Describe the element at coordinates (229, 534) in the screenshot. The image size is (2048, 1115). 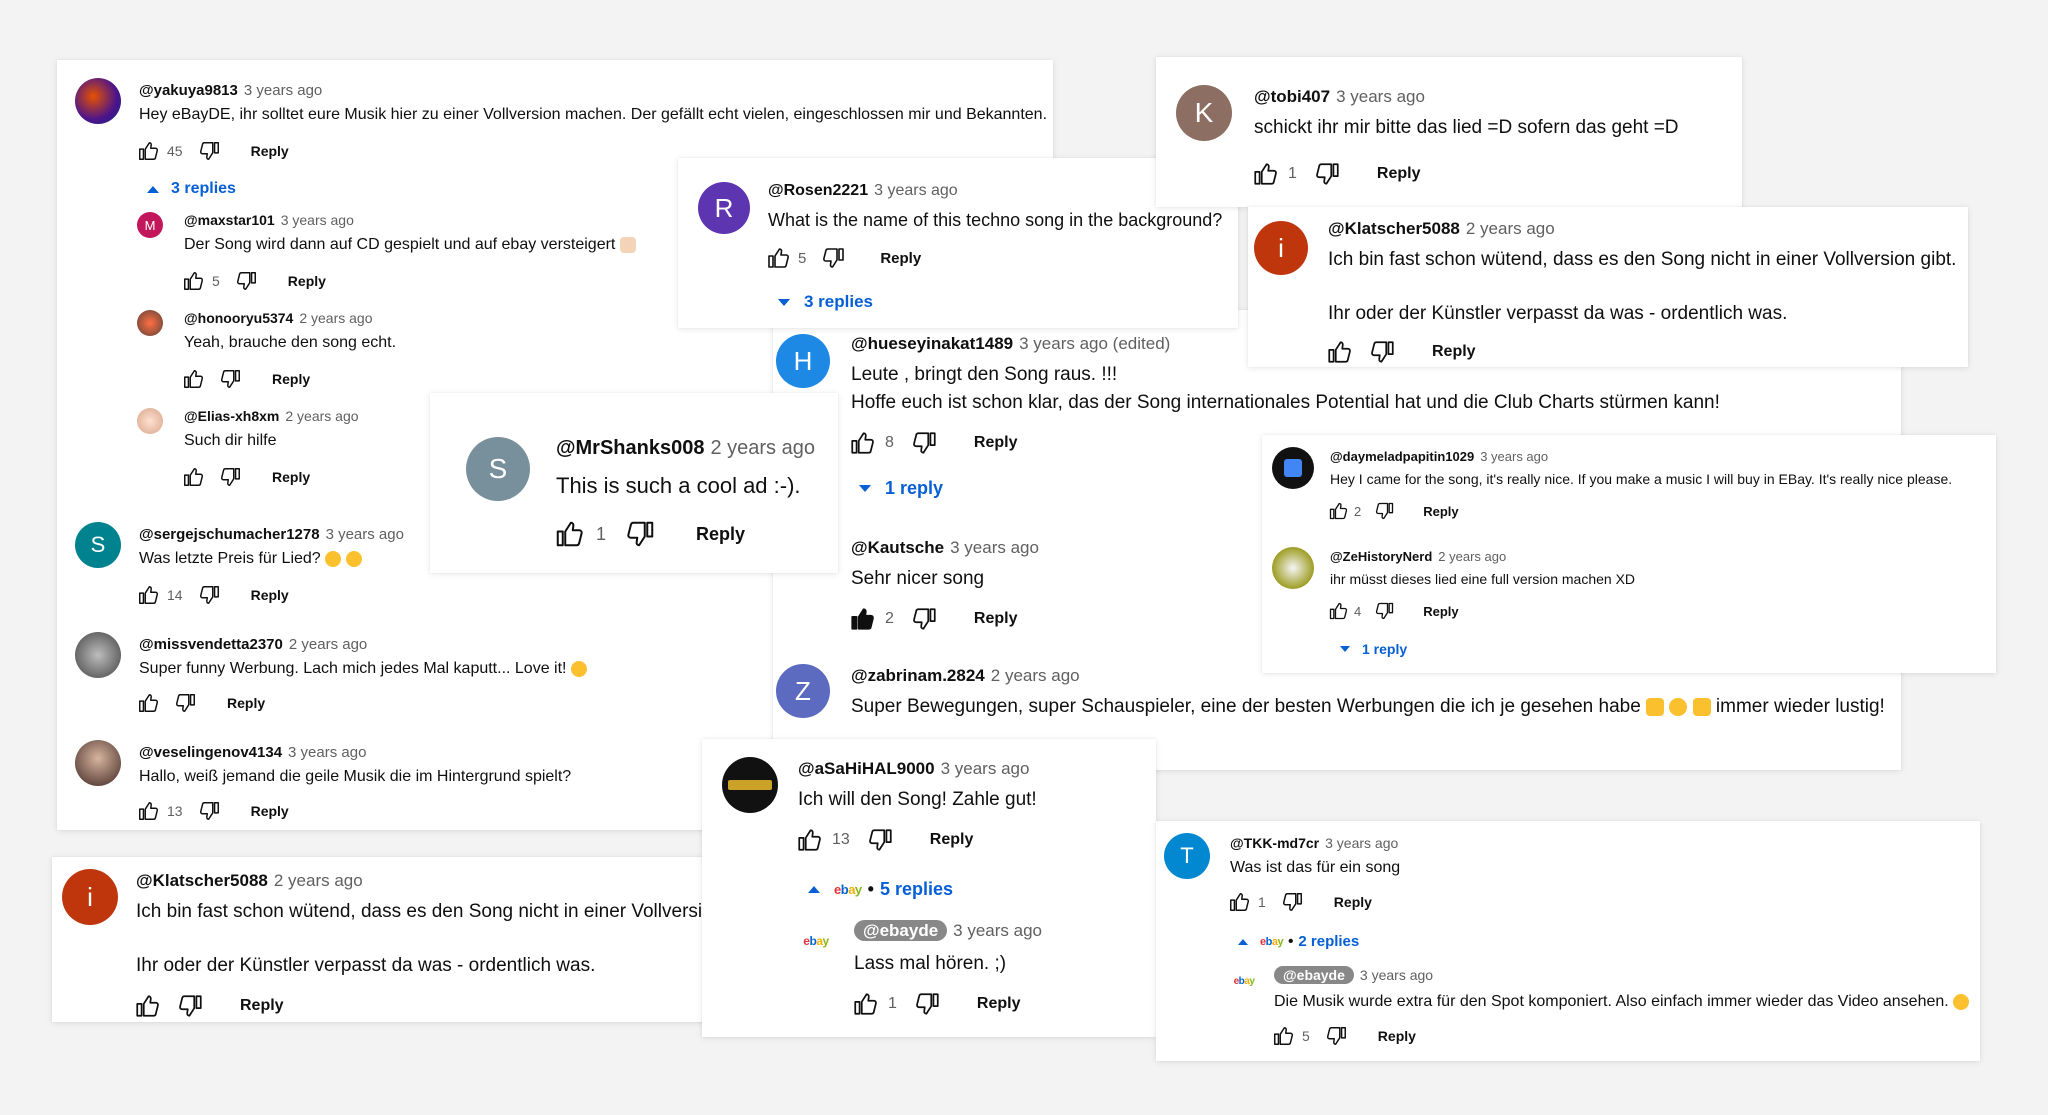
I see `author-name: @sergejschumacher1278` at that location.